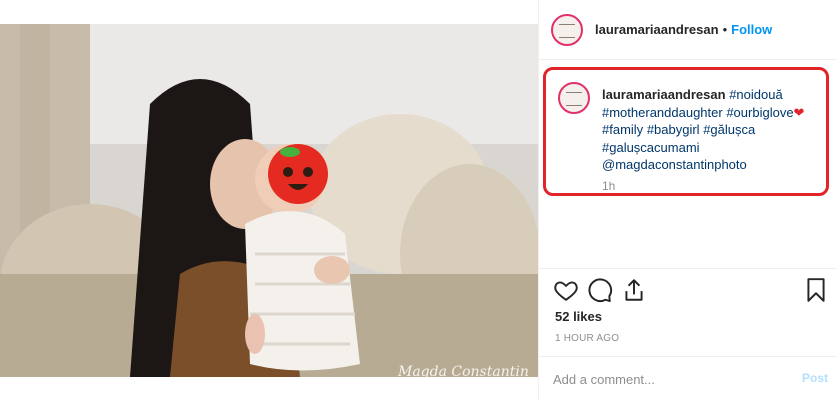  Describe the element at coordinates (673, 129) in the screenshot. I see `hashtag-babygirl: #babygirl` at that location.